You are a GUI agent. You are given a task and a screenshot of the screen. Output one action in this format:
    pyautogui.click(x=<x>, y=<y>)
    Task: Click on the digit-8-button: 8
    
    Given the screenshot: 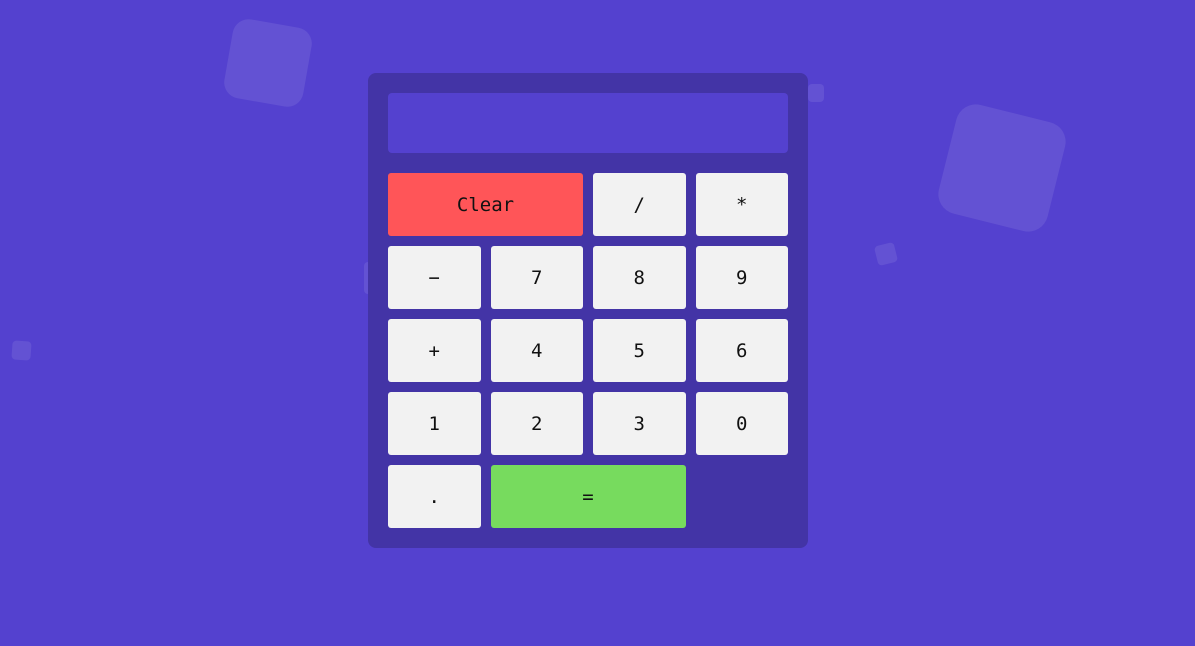 What is the action you would take?
    pyautogui.click(x=639, y=277)
    